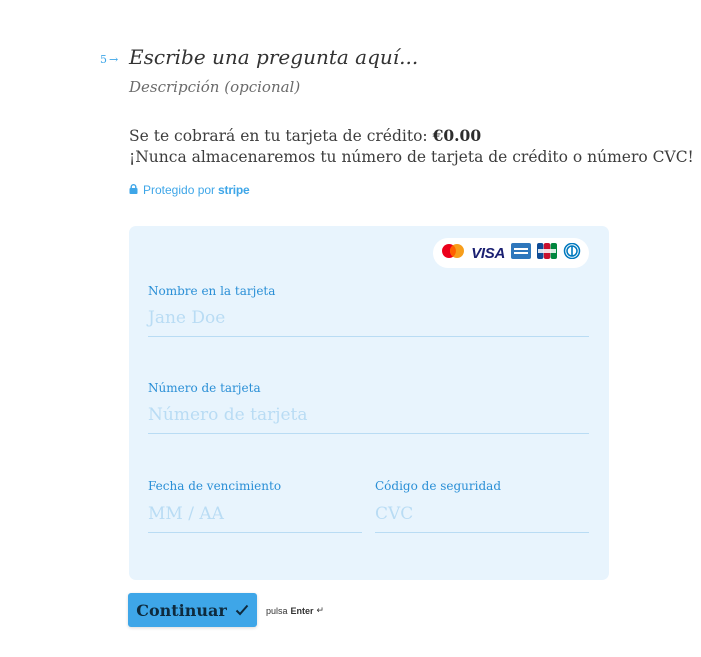 This screenshot has width=701, height=657. Describe the element at coordinates (368, 322) in the screenshot. I see `card-name-input: Jane Doe` at that location.